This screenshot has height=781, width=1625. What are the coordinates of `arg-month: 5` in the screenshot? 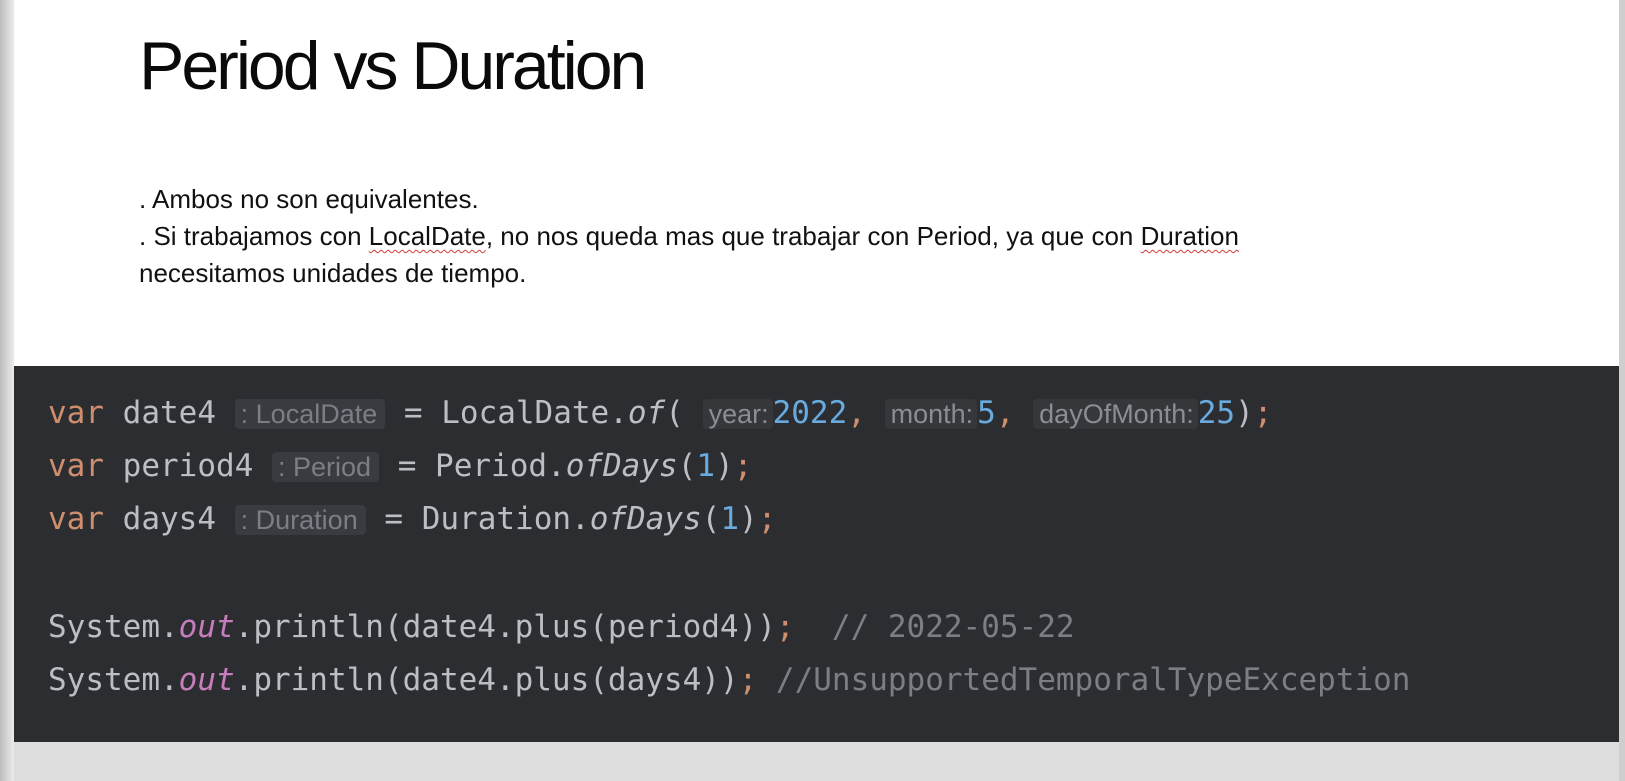 It's located at (986, 413).